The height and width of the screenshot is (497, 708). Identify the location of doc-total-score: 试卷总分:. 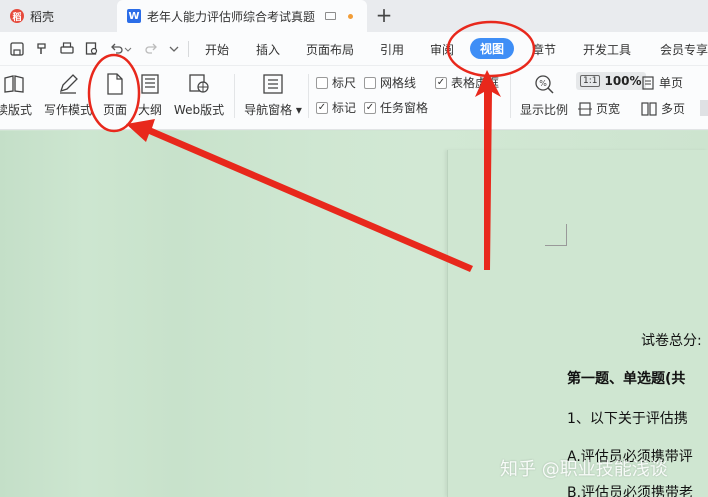
(671, 341).